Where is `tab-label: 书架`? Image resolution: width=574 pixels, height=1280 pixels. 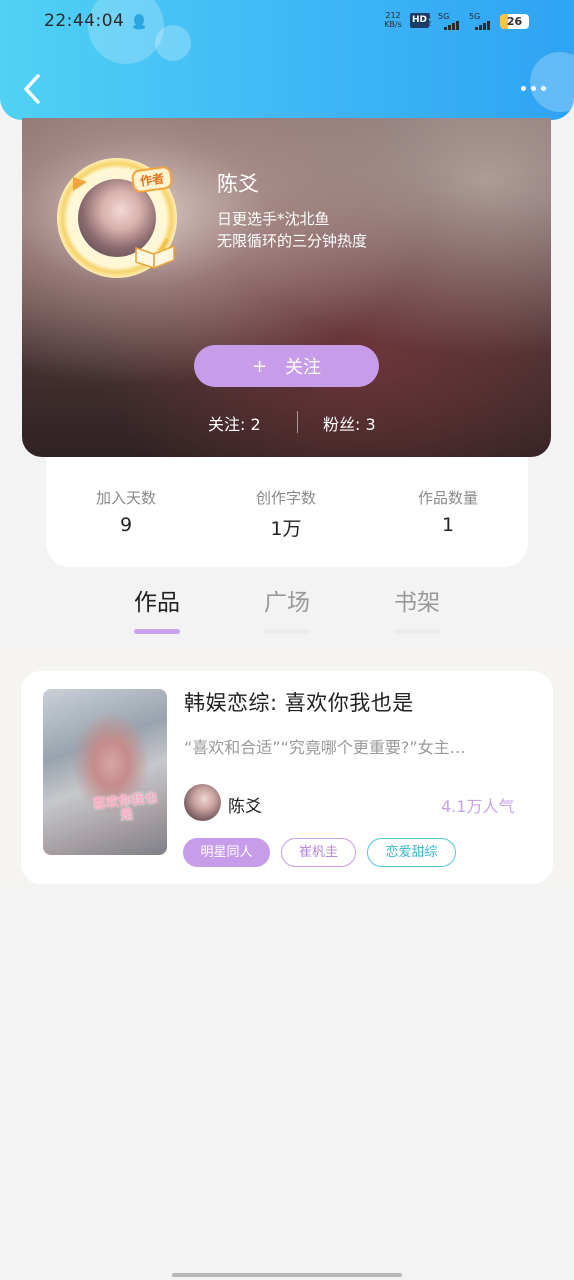 tab-label: 书架 is located at coordinates (417, 603).